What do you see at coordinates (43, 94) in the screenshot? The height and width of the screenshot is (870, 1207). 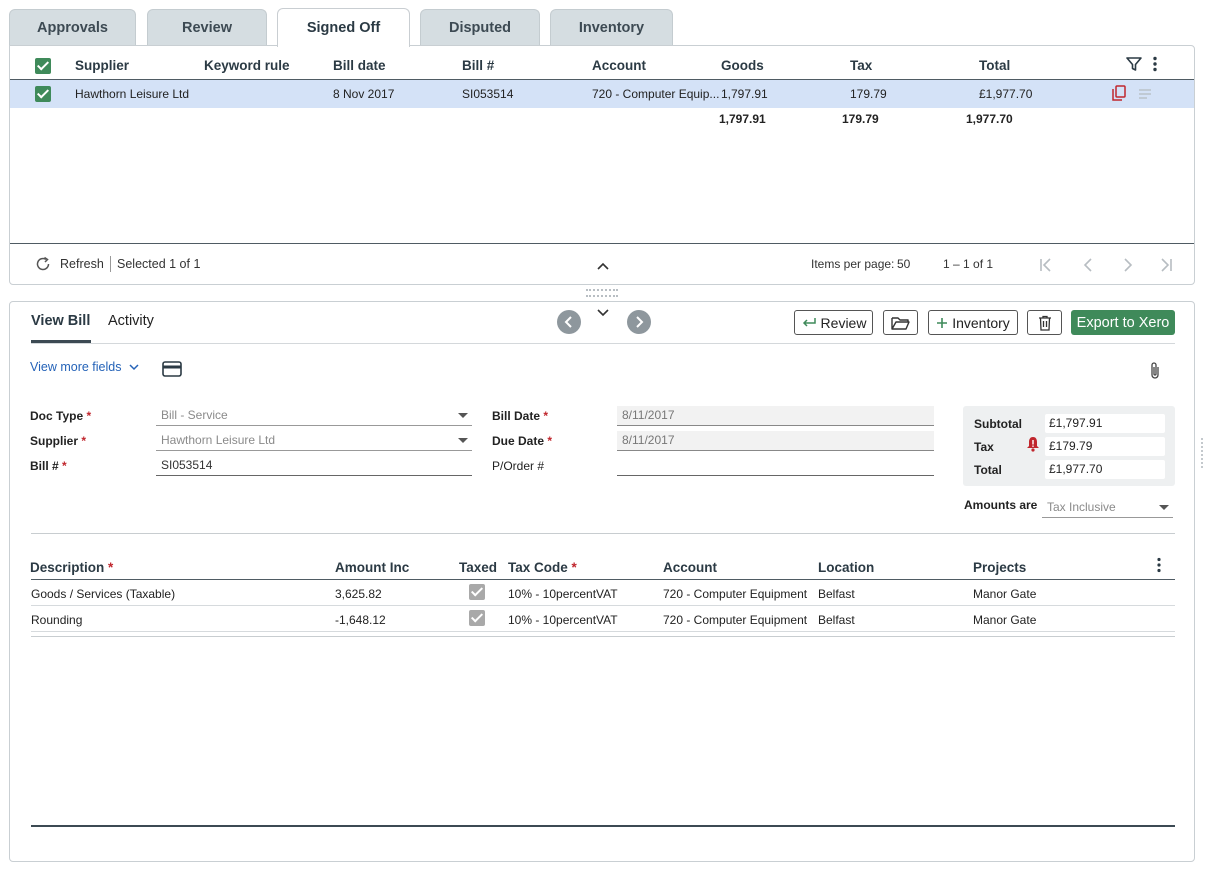 I see `row-checkbox` at bounding box center [43, 94].